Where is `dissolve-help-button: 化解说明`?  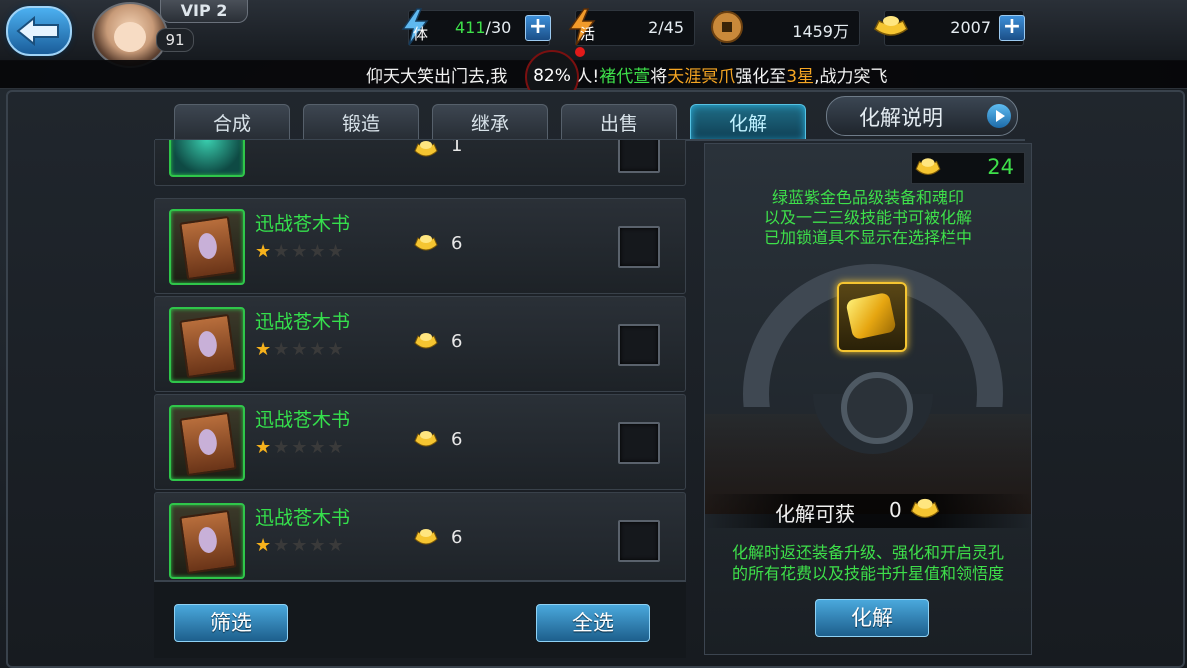 dissolve-help-button: 化解说明 is located at coordinates (922, 116).